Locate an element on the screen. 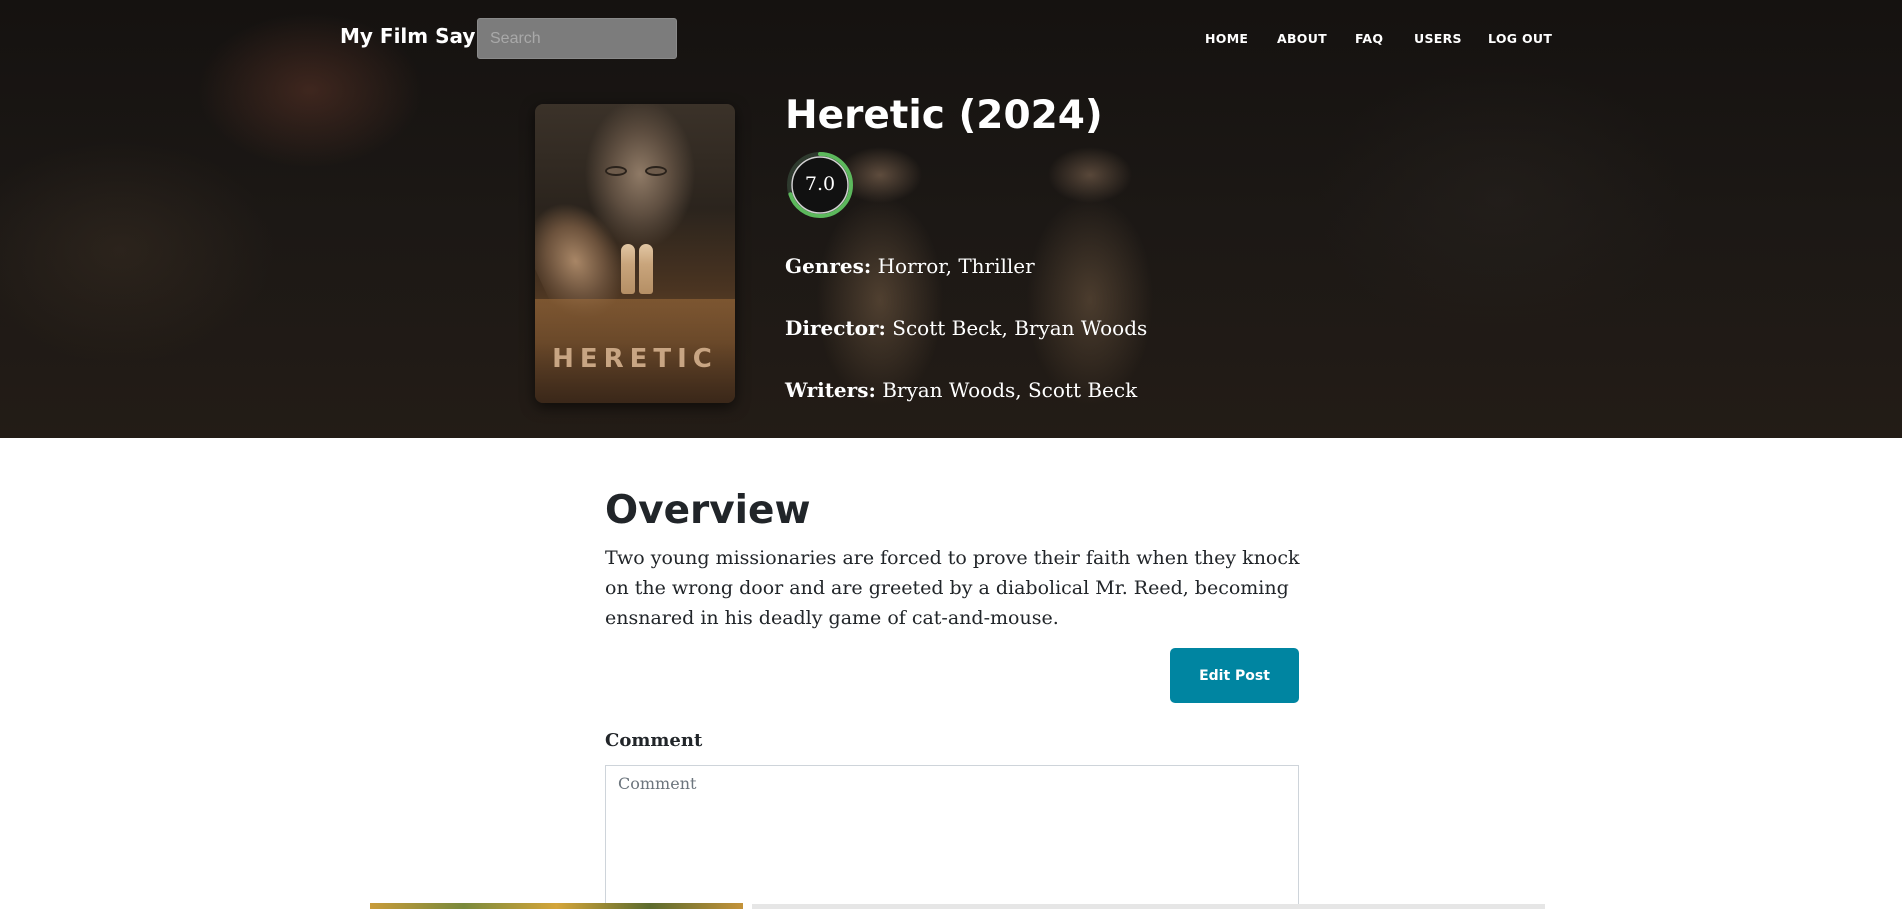  rating-badge: 7.0 is located at coordinates (820, 185).